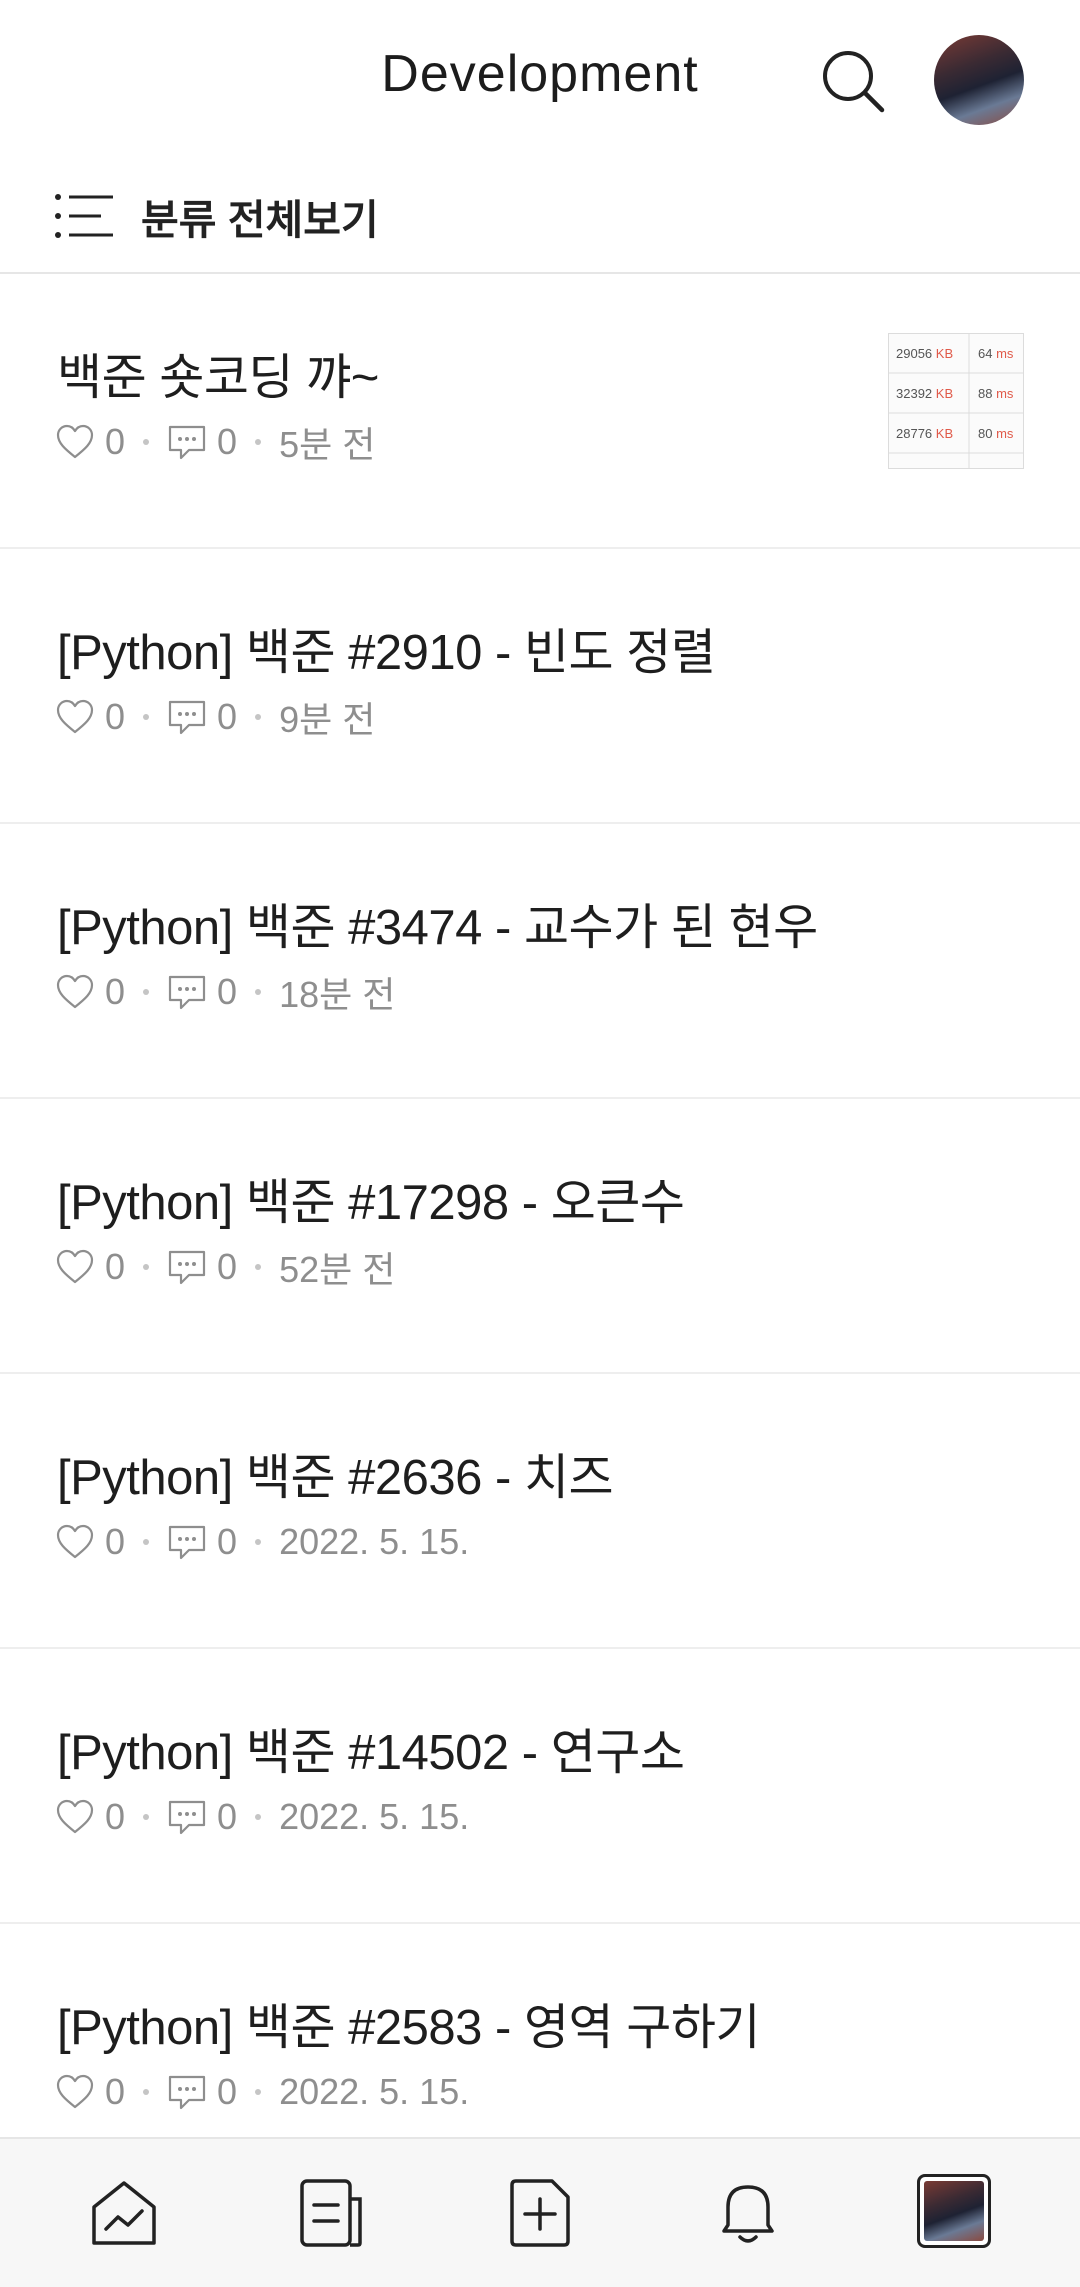 Image resolution: width=1080 pixels, height=2287 pixels. I want to click on post-time: 18분 전, so click(337, 994).